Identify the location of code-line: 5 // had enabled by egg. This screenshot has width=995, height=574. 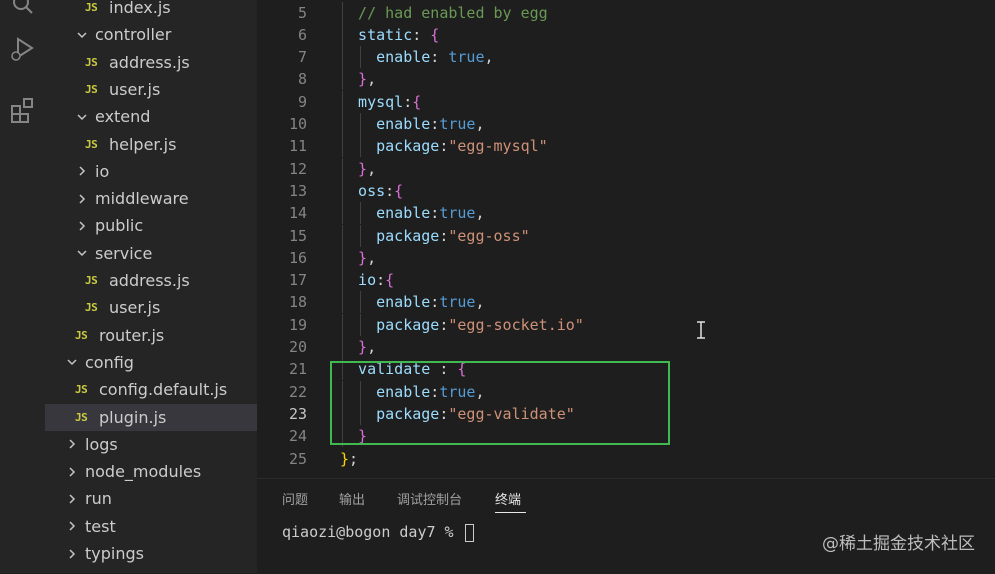
(626, 12).